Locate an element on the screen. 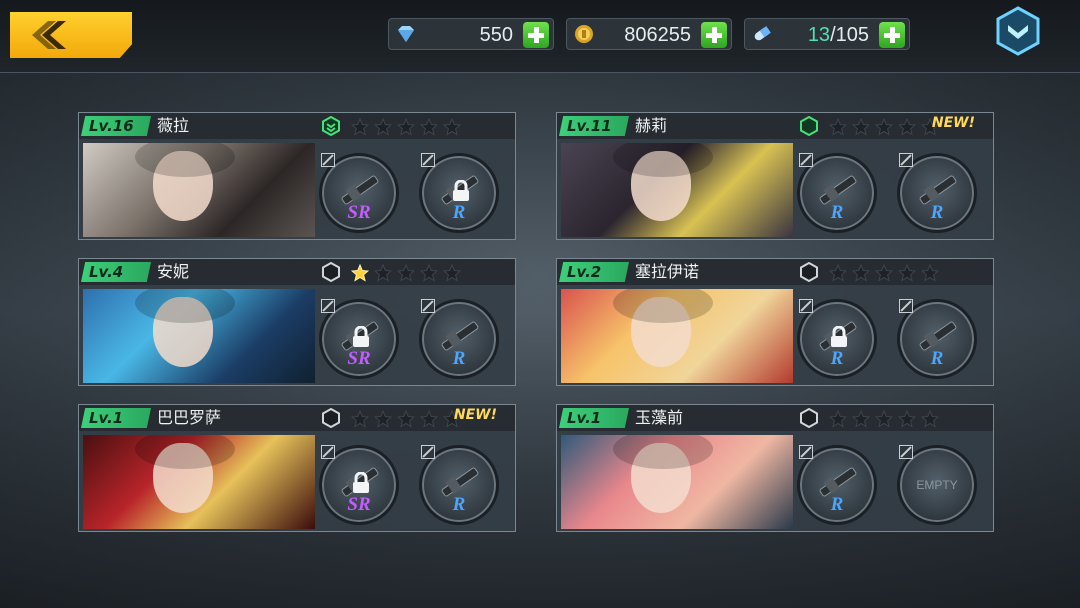 The width and height of the screenshot is (1080, 608). top-bar: 550 806255 13/105 is located at coordinates (540, 36).